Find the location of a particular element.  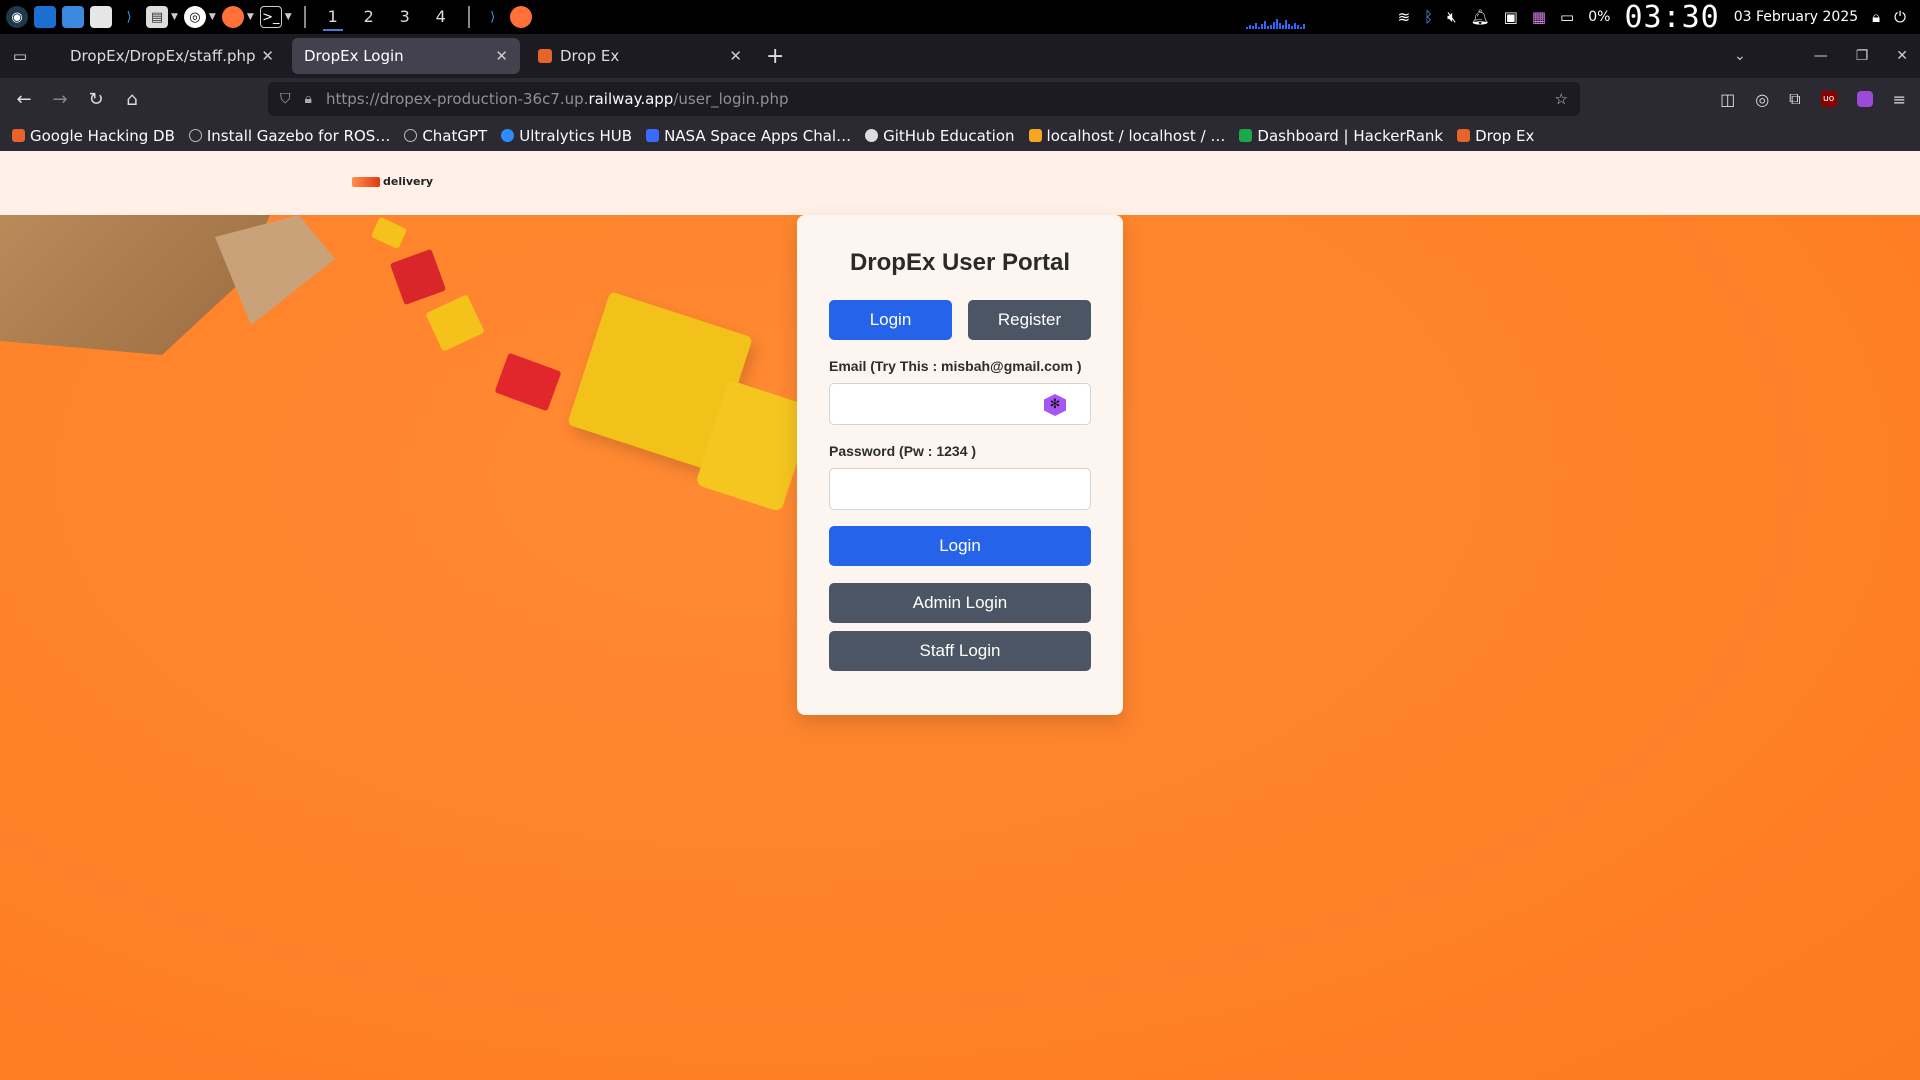

terminal-icon: >_ is located at coordinates (270, 17).